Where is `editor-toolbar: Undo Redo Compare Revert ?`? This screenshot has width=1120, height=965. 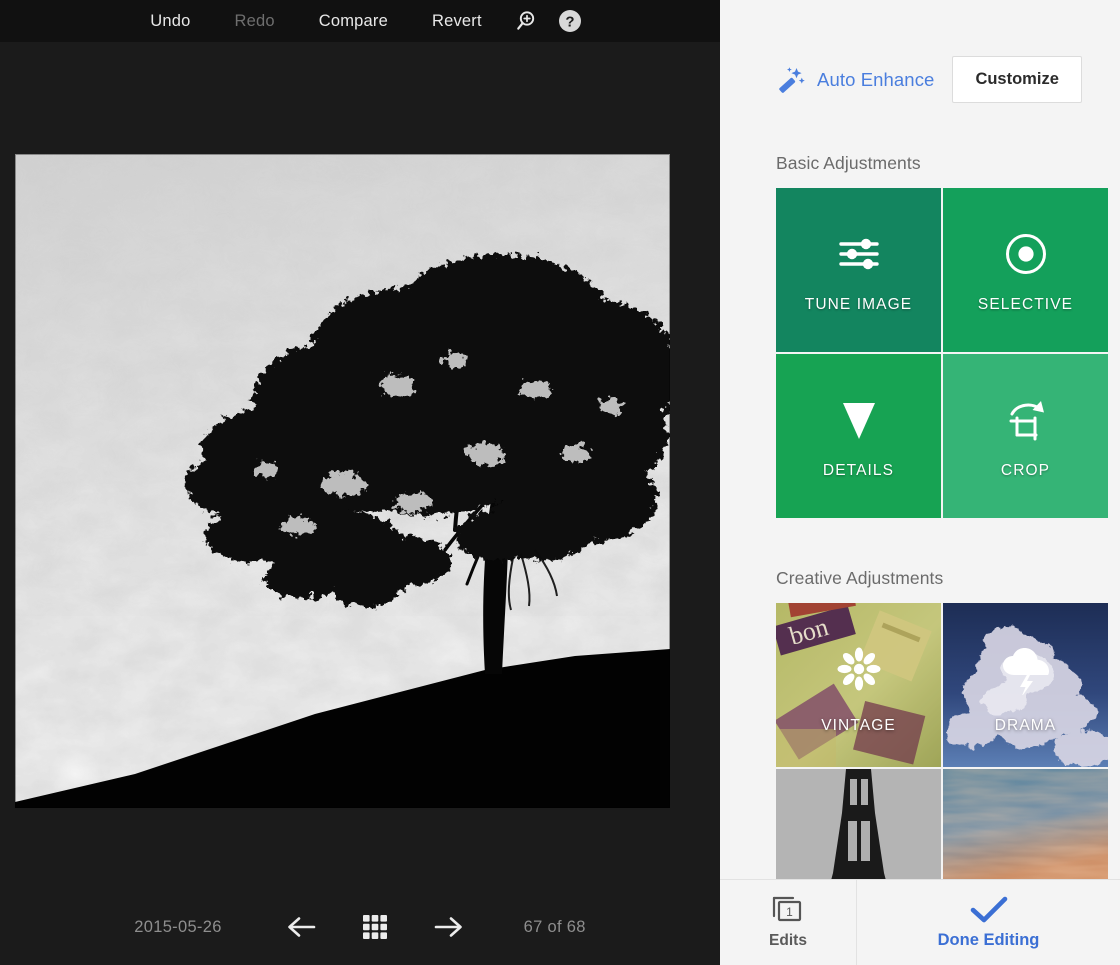
editor-toolbar: Undo Redo Compare Revert ? is located at coordinates (360, 21).